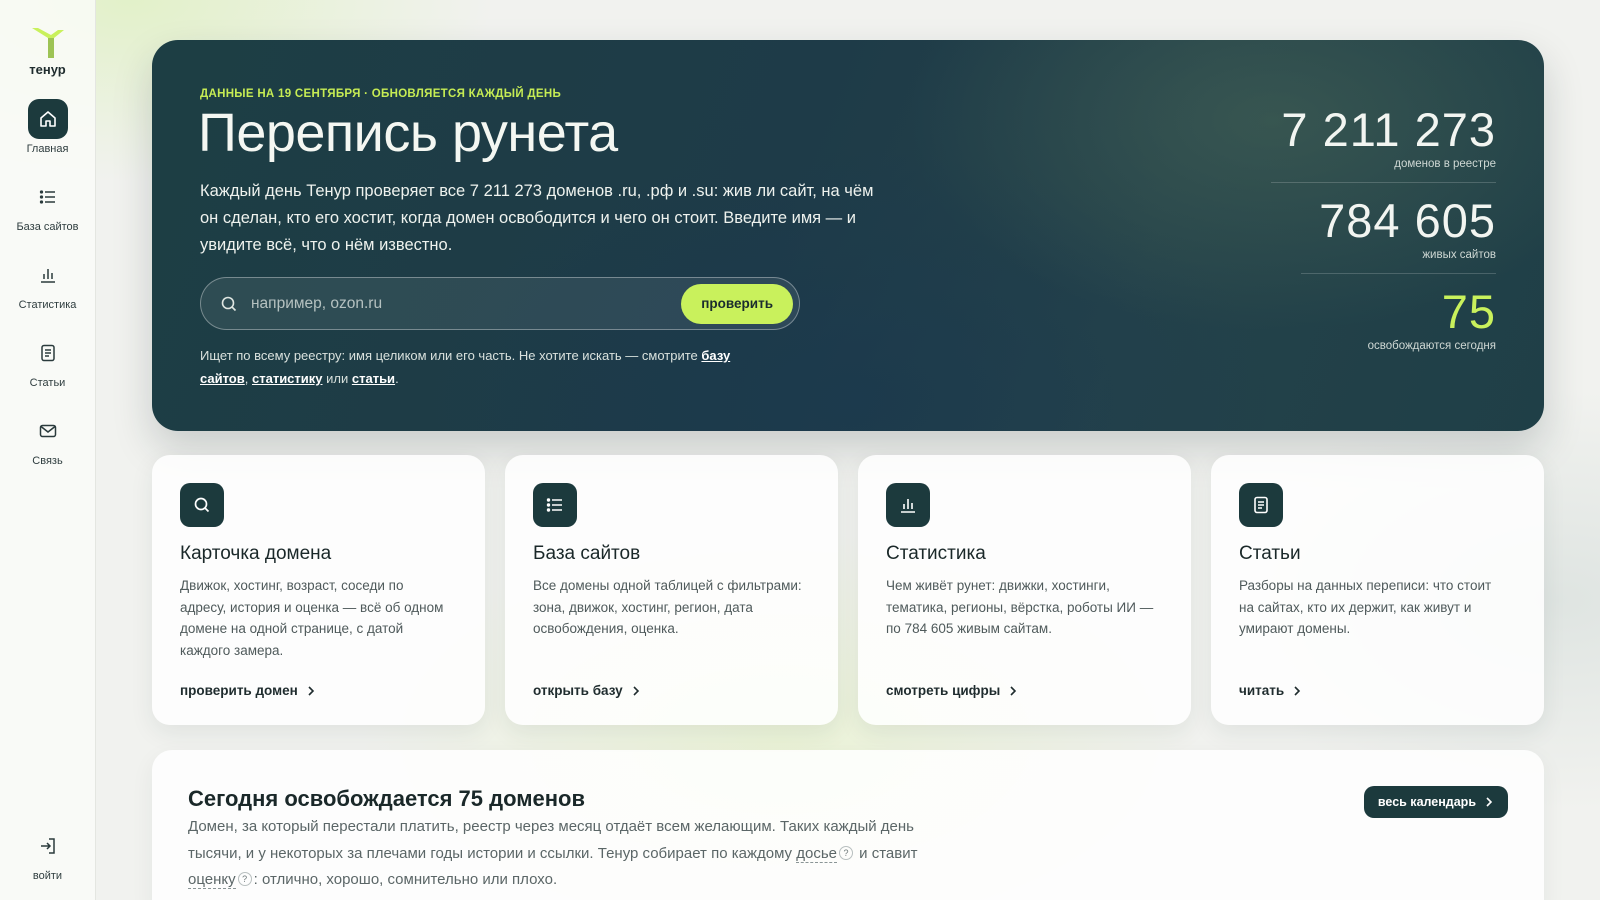 The height and width of the screenshot is (900, 1600). Describe the element at coordinates (337, 378) in the screenshot. I see `note-separator: или` at that location.